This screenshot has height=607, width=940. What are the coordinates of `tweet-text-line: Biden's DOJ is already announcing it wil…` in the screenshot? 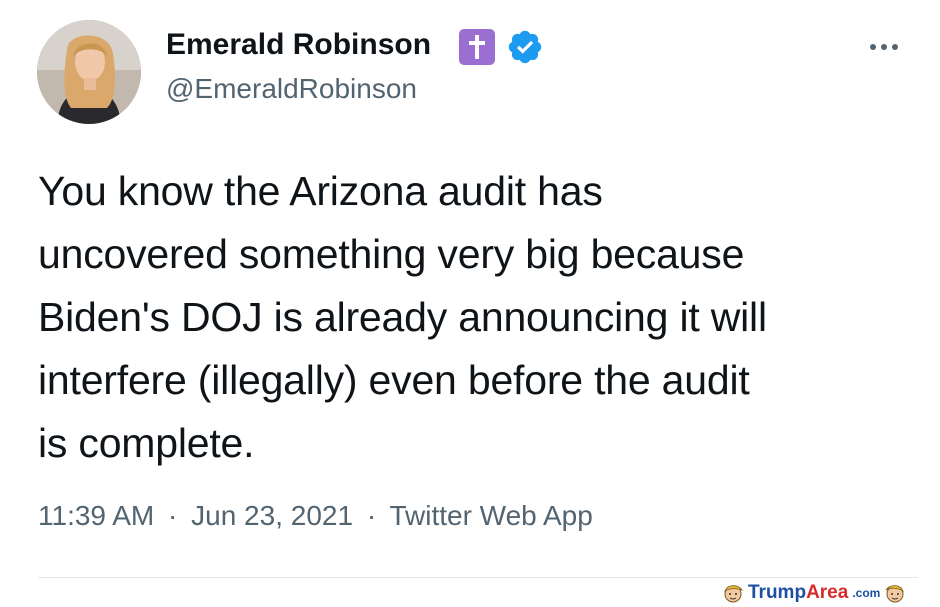 It's located at (402, 317).